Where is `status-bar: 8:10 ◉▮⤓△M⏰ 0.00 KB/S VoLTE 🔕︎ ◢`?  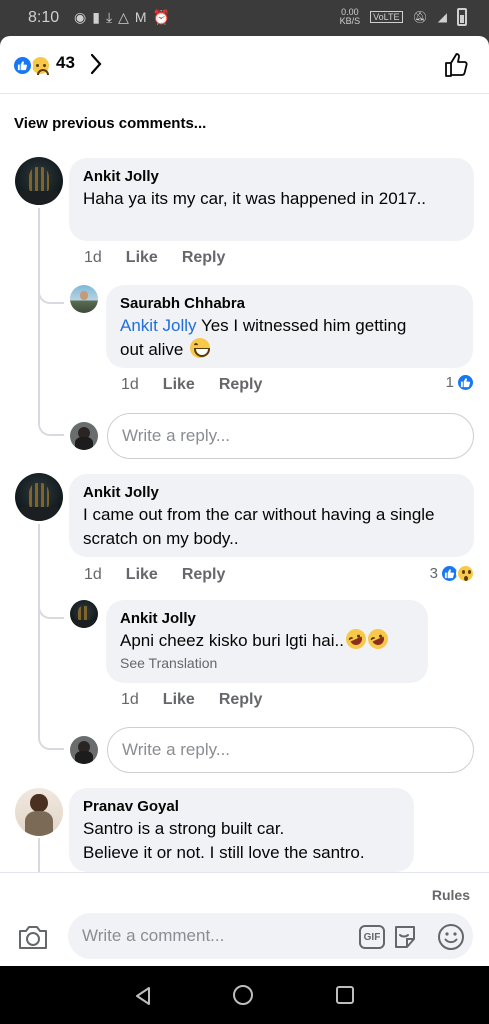
status-bar: 8:10 ◉▮⤓△M⏰ 0.00 KB/S VoLTE 🔕︎ ◢ is located at coordinates (244, 18).